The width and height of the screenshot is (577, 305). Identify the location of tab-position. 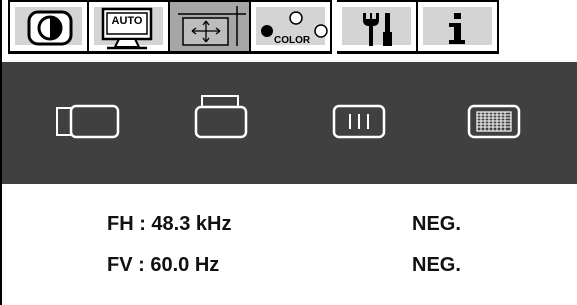
(210, 27).